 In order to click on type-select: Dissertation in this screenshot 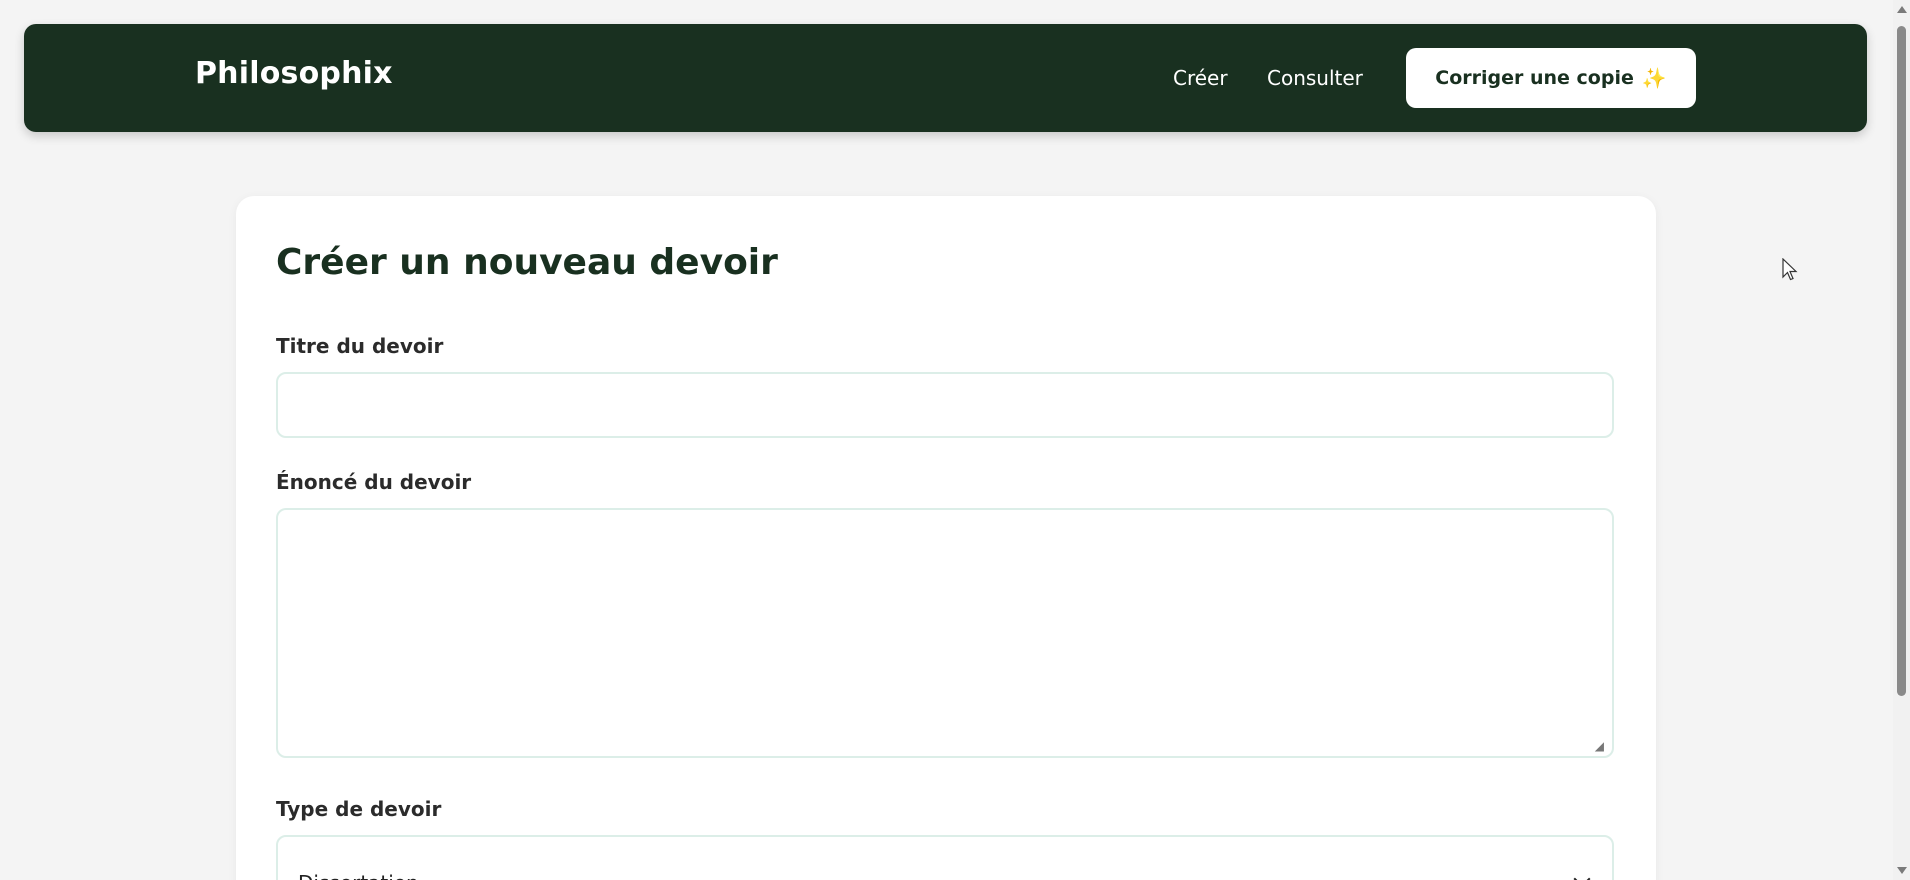, I will do `click(945, 857)`.